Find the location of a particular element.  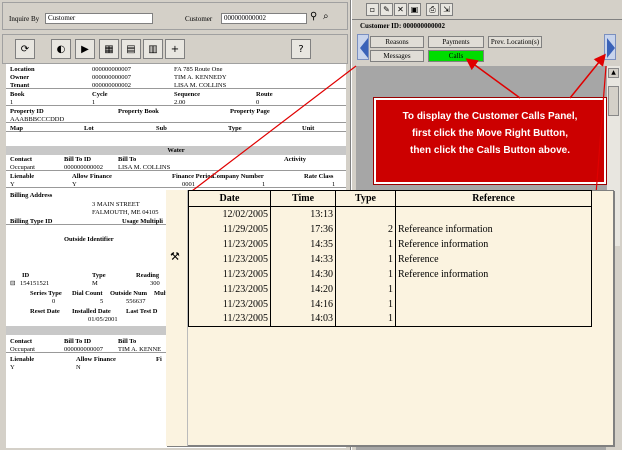

call-time: 14:16 is located at coordinates (303, 304).